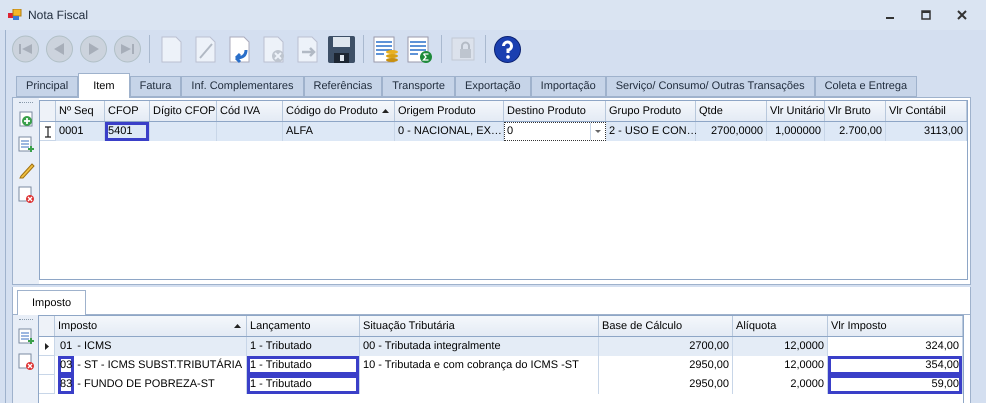  I want to click on tab: Fatura, so click(156, 86).